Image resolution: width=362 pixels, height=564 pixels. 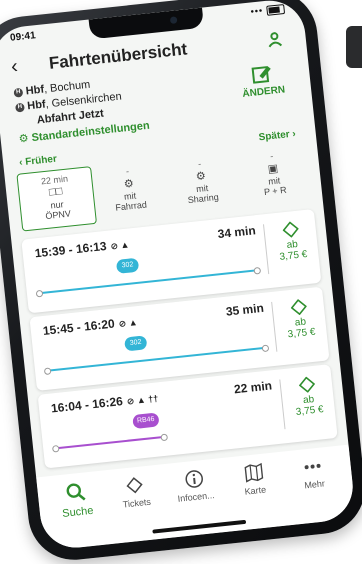 What do you see at coordinates (79, 327) in the screenshot?
I see `time-range: 15:45 - 16:20` at bounding box center [79, 327].